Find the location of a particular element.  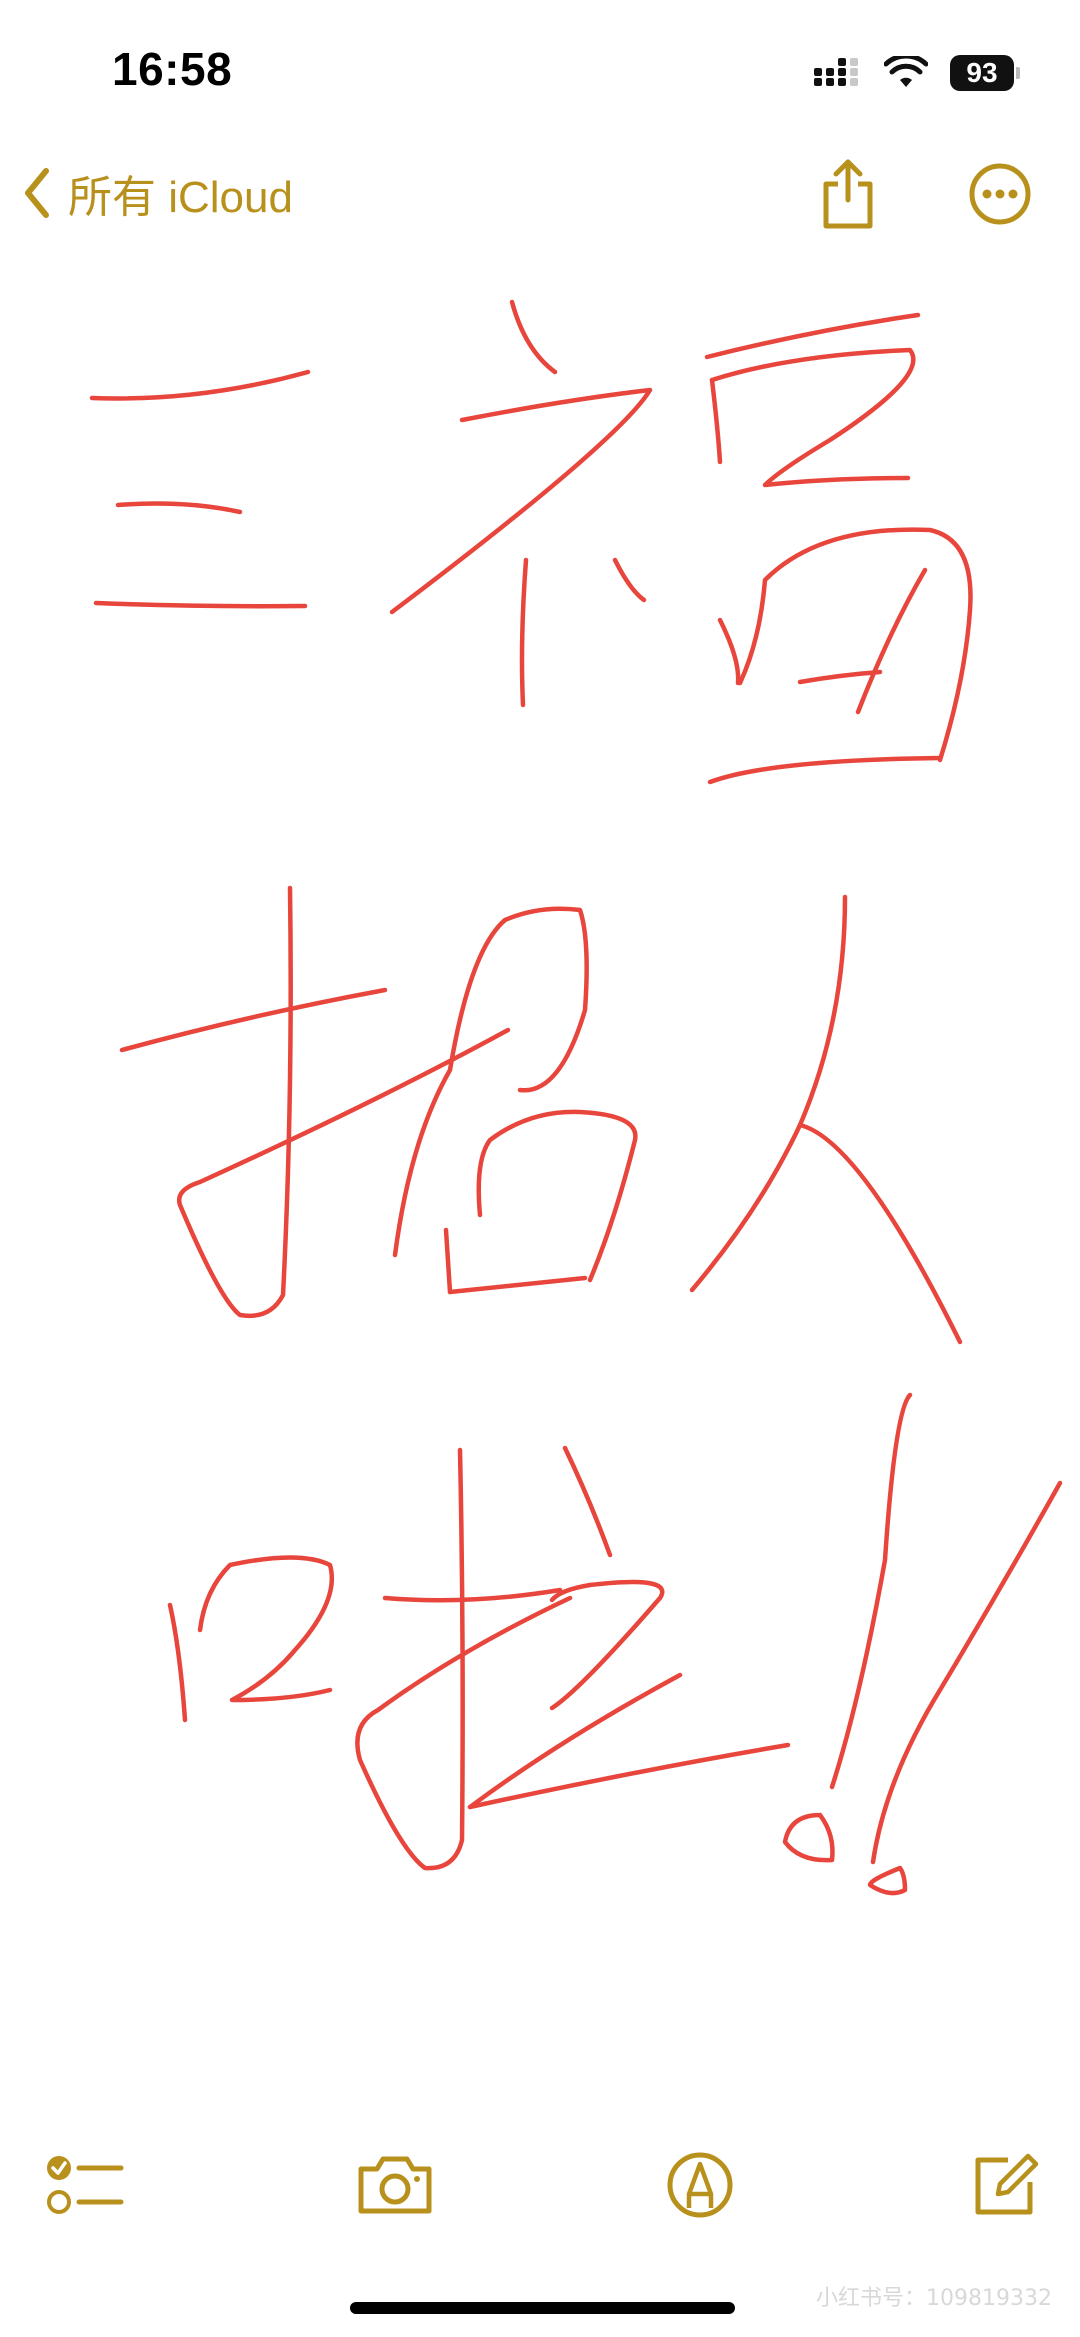

camera-button is located at coordinates (395, 2185).